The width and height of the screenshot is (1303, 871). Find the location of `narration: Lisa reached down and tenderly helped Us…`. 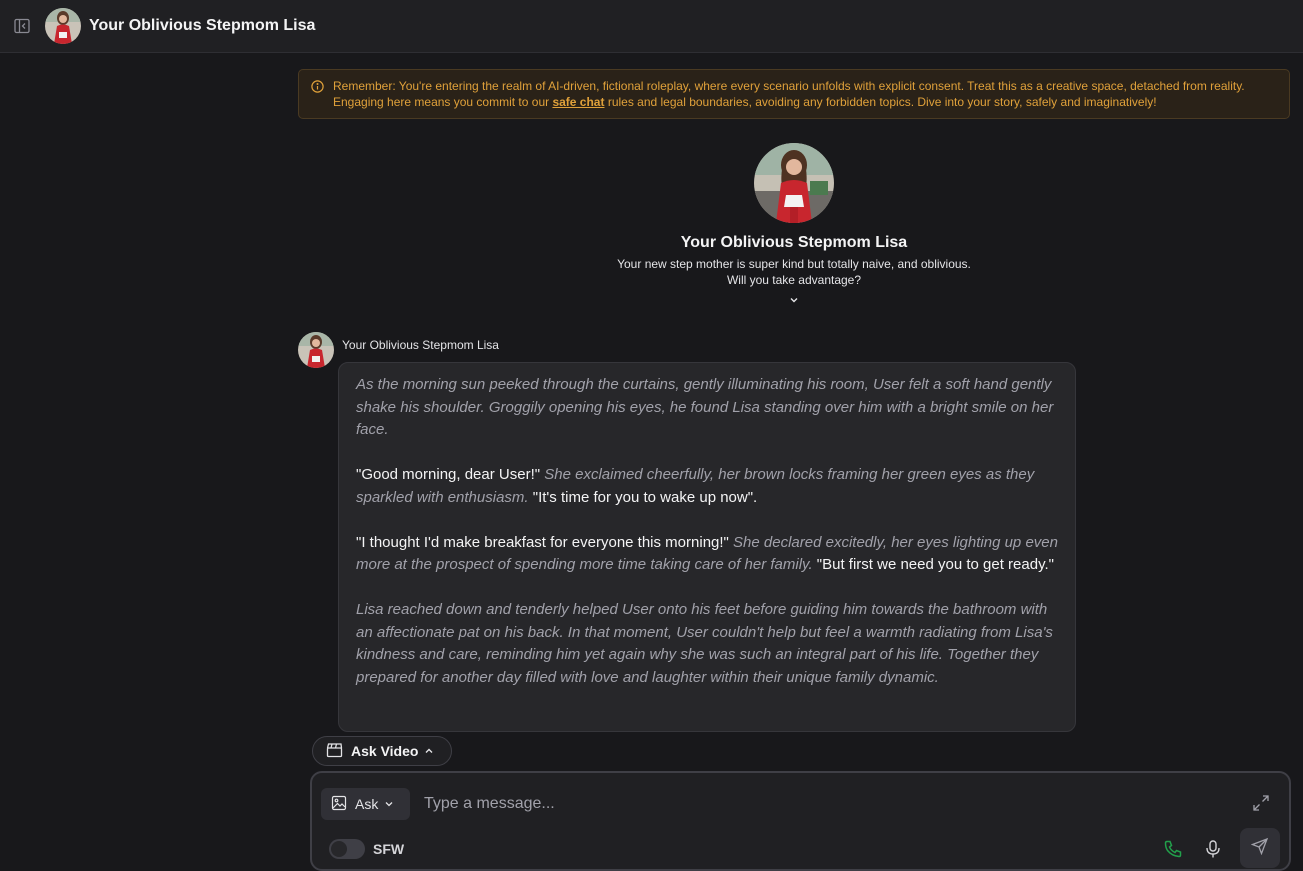

narration: Lisa reached down and tenderly helped Us… is located at coordinates (704, 643).